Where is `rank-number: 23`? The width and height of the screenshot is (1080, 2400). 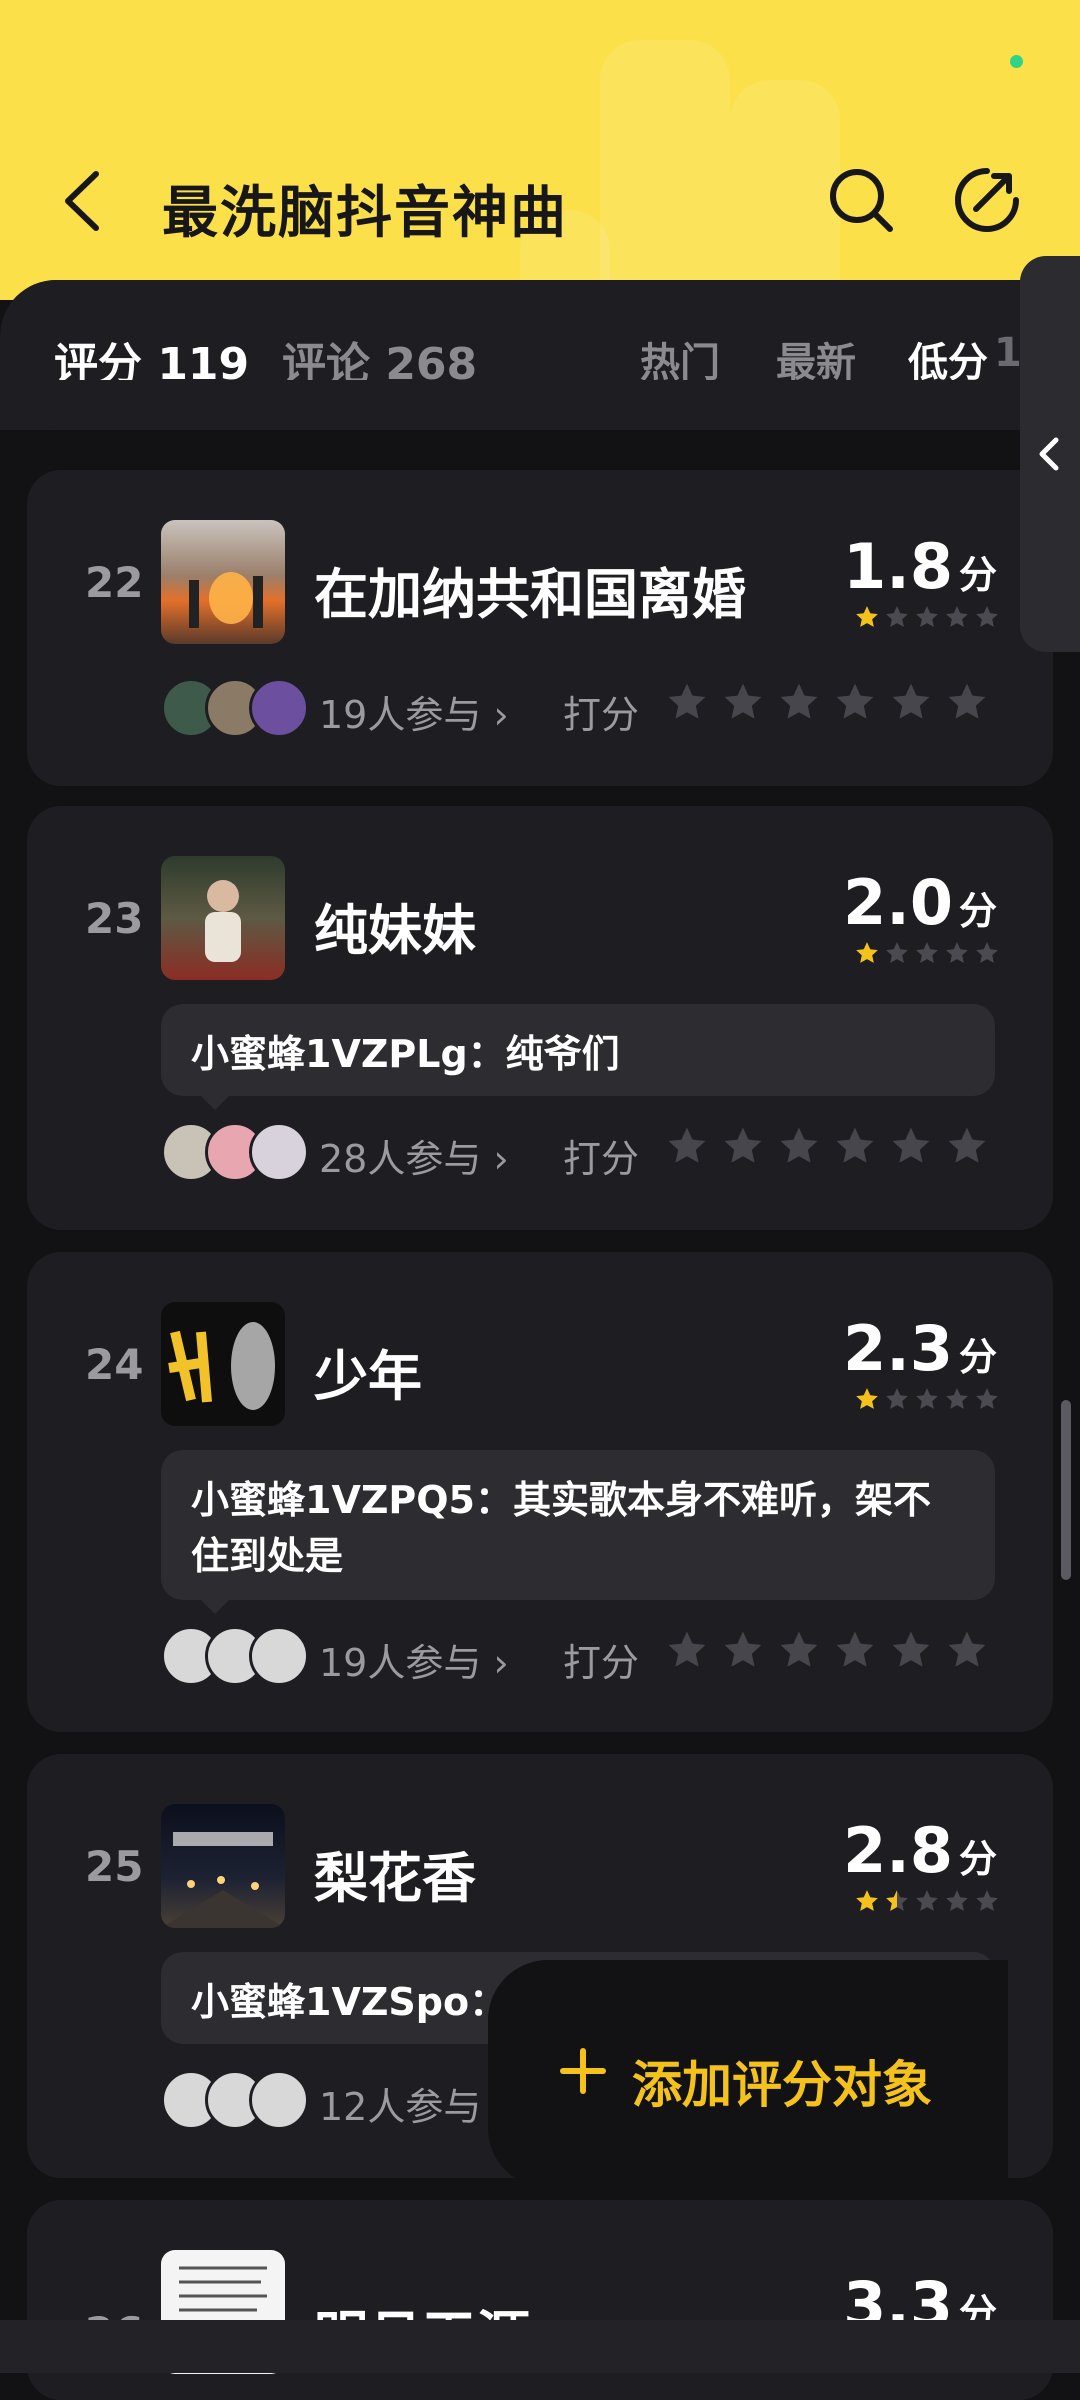 rank-number: 23 is located at coordinates (114, 918).